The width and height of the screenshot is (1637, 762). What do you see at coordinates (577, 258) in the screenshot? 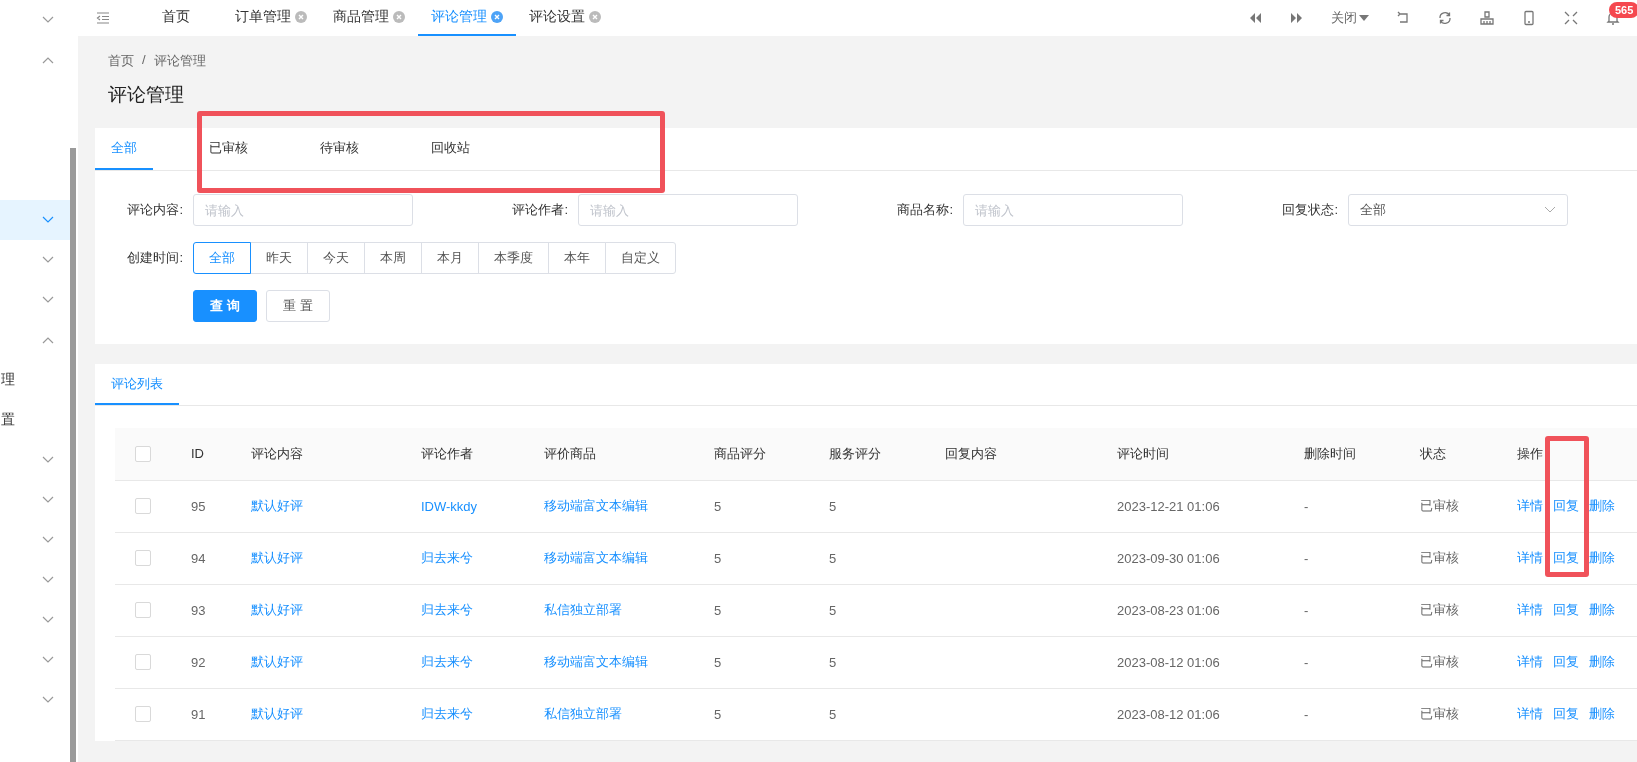
I see `date-range-button: 本年` at bounding box center [577, 258].